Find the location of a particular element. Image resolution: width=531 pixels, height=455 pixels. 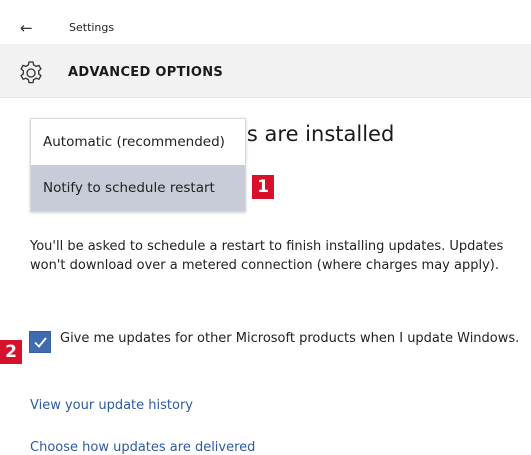

callout-badge-2: 2 is located at coordinates (11, 352).